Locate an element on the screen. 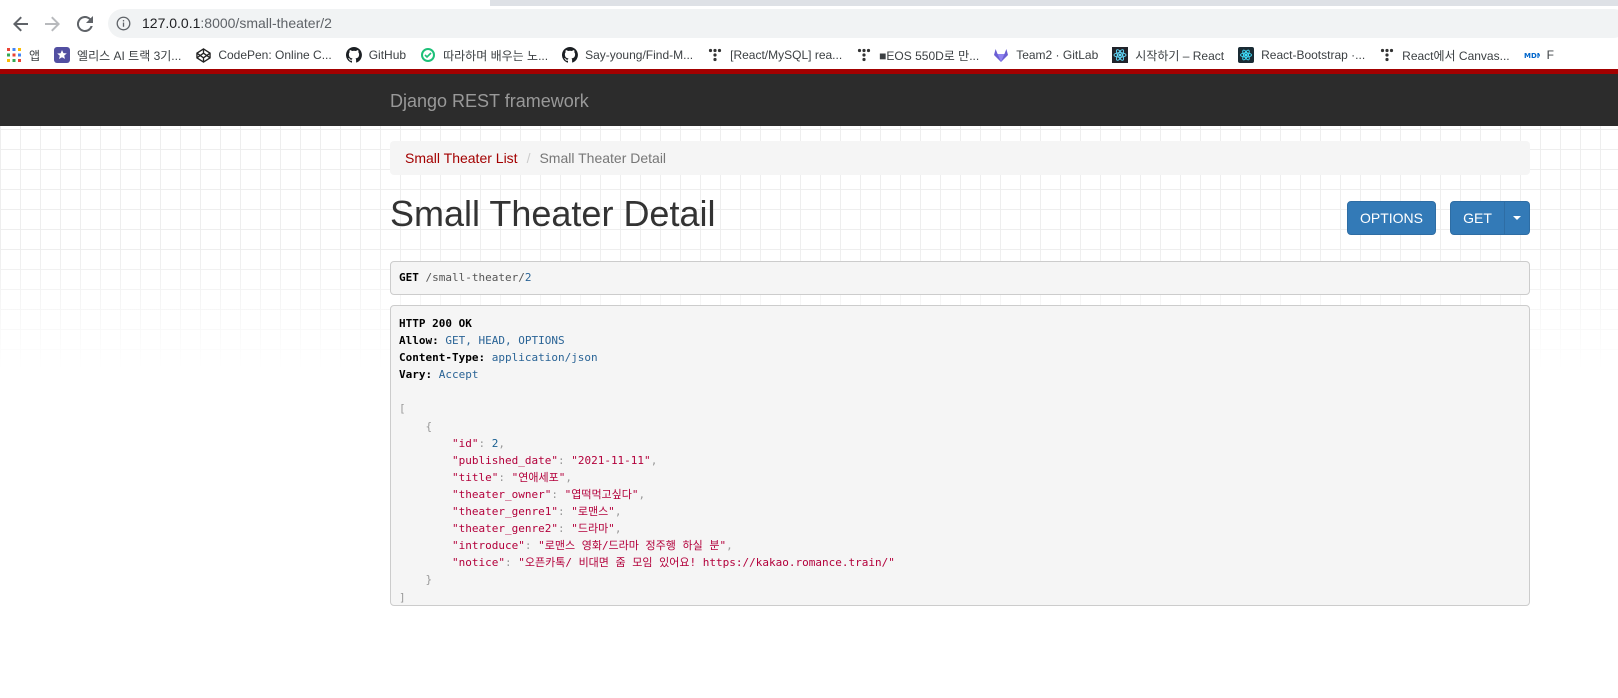 This screenshot has width=1618, height=698. browser-toolbar: 127.0.0.1:8000/small-theater/2 is located at coordinates (809, 23).